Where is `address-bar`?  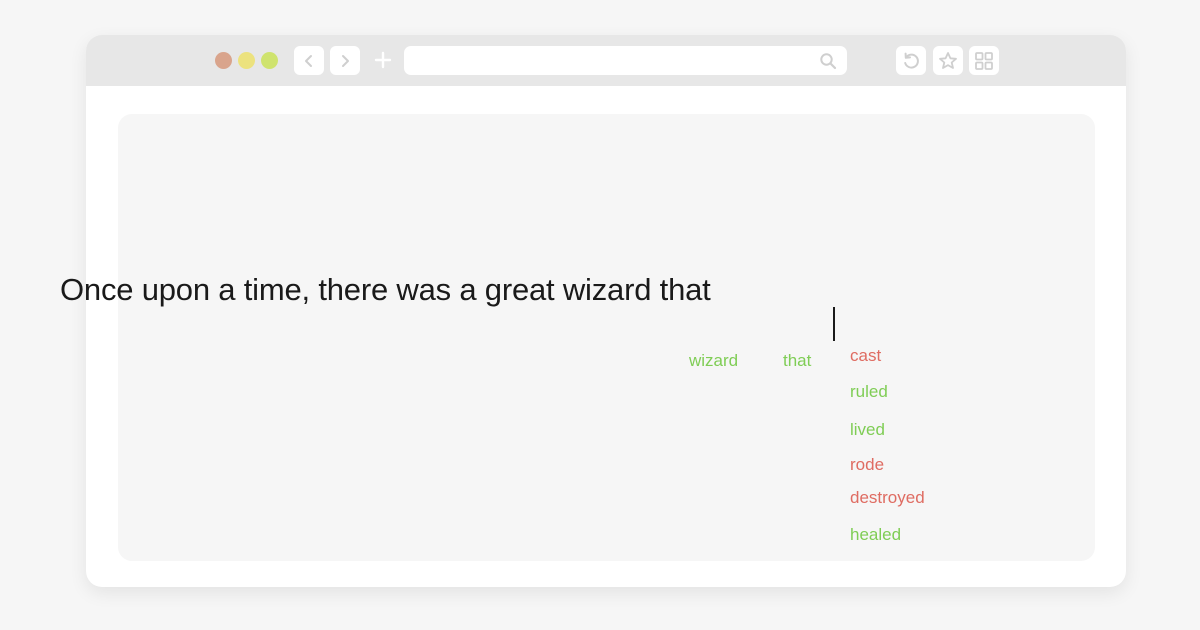 address-bar is located at coordinates (625, 60).